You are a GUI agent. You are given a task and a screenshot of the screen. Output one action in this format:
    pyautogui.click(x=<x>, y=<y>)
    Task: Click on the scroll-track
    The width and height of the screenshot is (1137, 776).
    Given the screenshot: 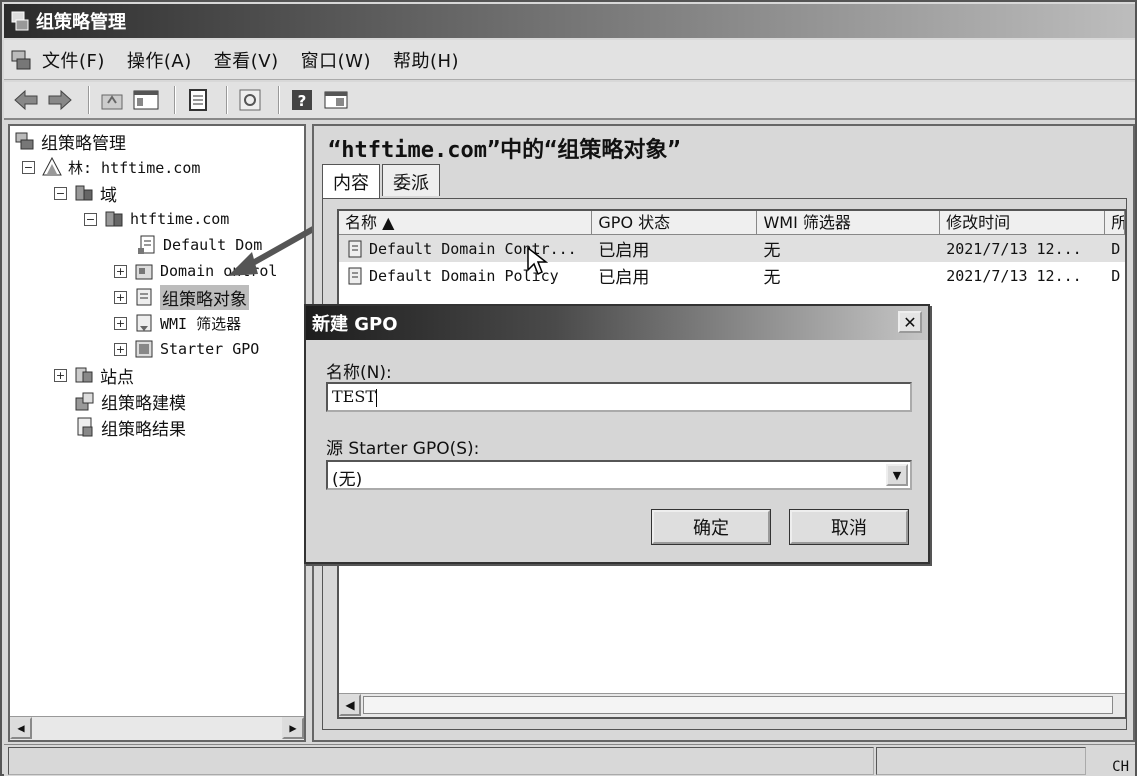 What is the action you would take?
    pyautogui.click(x=738, y=705)
    